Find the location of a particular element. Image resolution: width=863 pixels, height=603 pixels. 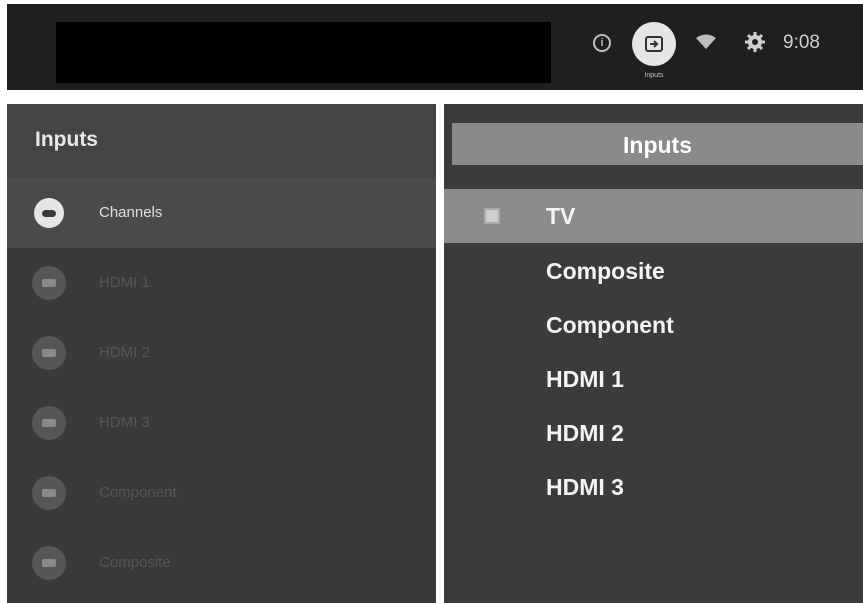

input-item-hdmi-1: HDMI 1 is located at coordinates (221, 283).